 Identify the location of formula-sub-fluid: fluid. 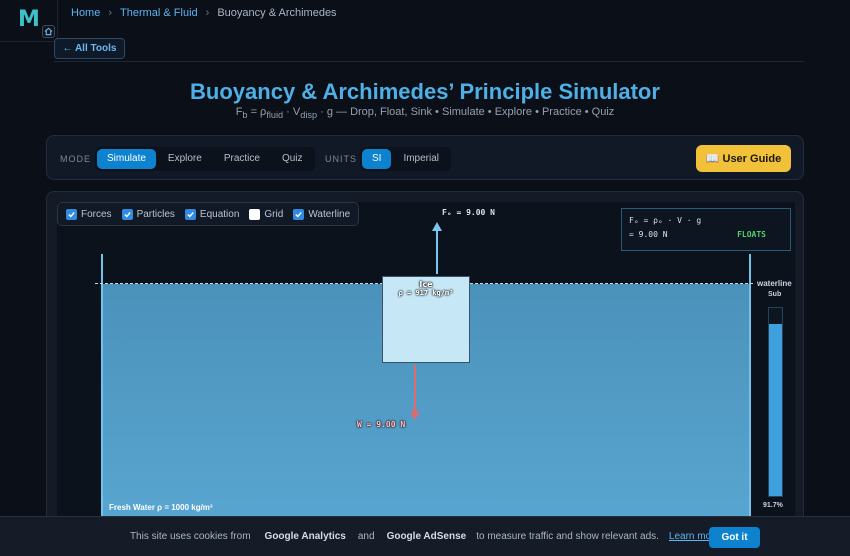
(275, 115).